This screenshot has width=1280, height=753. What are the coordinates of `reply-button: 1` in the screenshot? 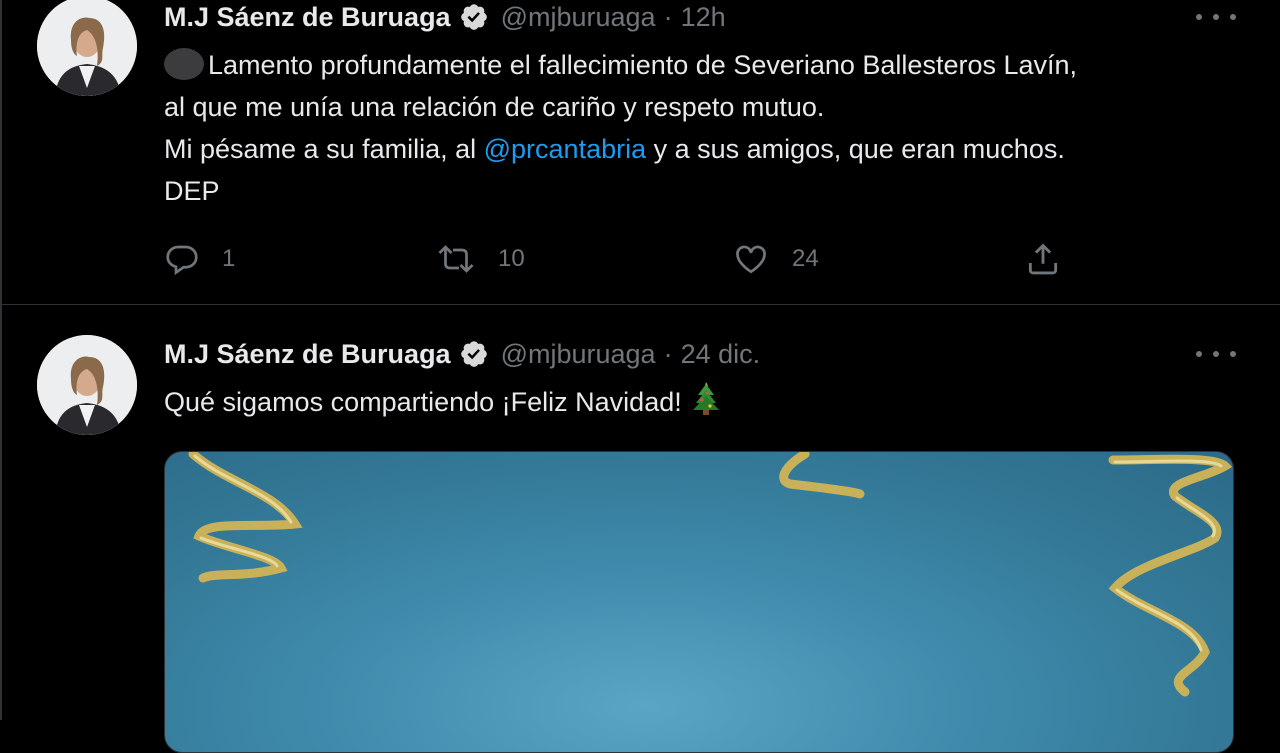 It's located at (199, 259).